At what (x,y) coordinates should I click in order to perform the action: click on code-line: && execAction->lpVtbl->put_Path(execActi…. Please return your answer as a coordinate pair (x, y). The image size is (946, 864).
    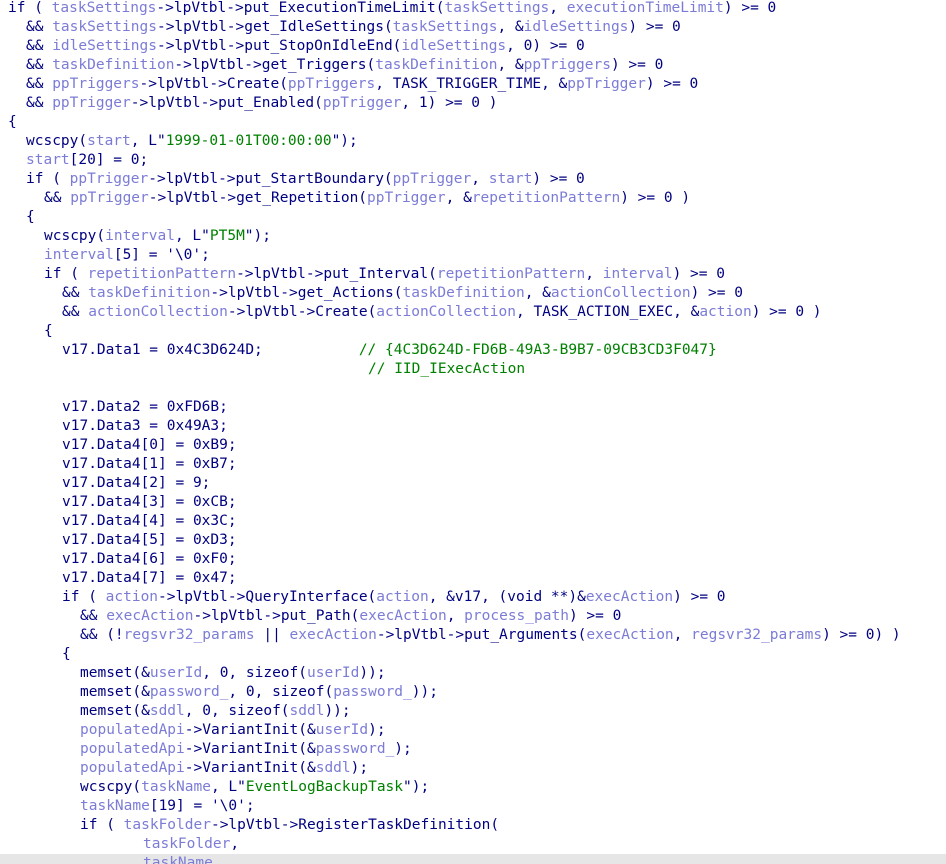
    Looking at the image, I should click on (310, 616).